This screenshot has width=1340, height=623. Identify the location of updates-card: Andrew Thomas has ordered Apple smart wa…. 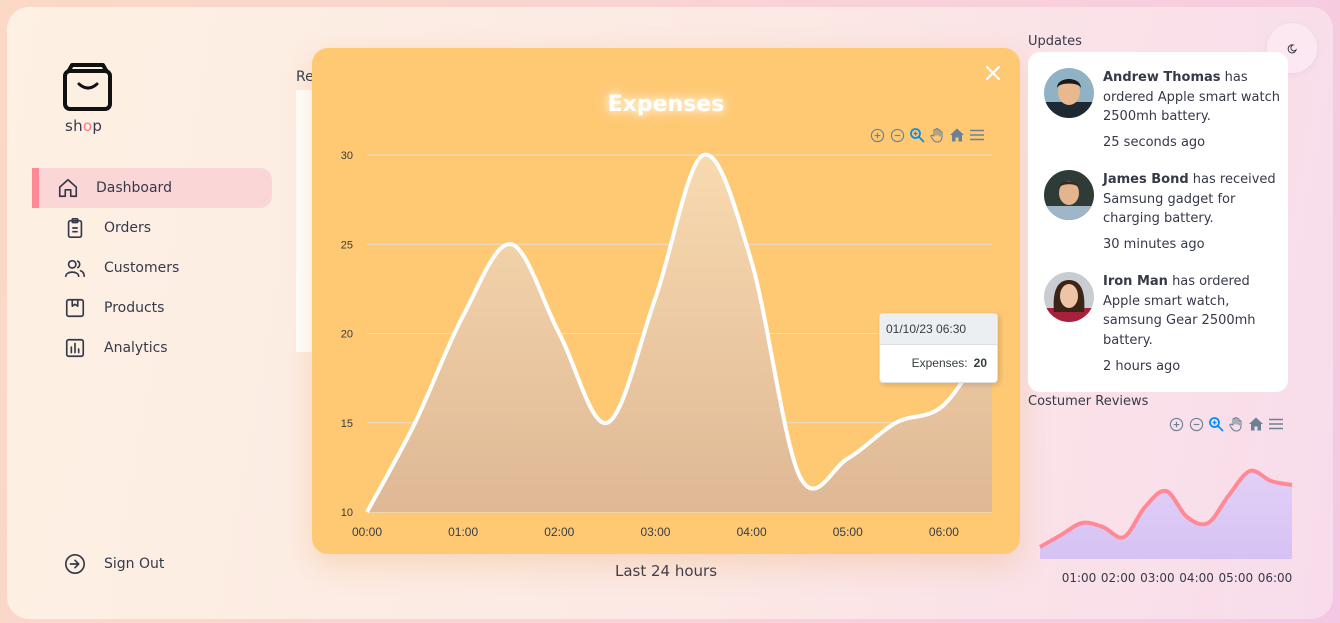
(1158, 222).